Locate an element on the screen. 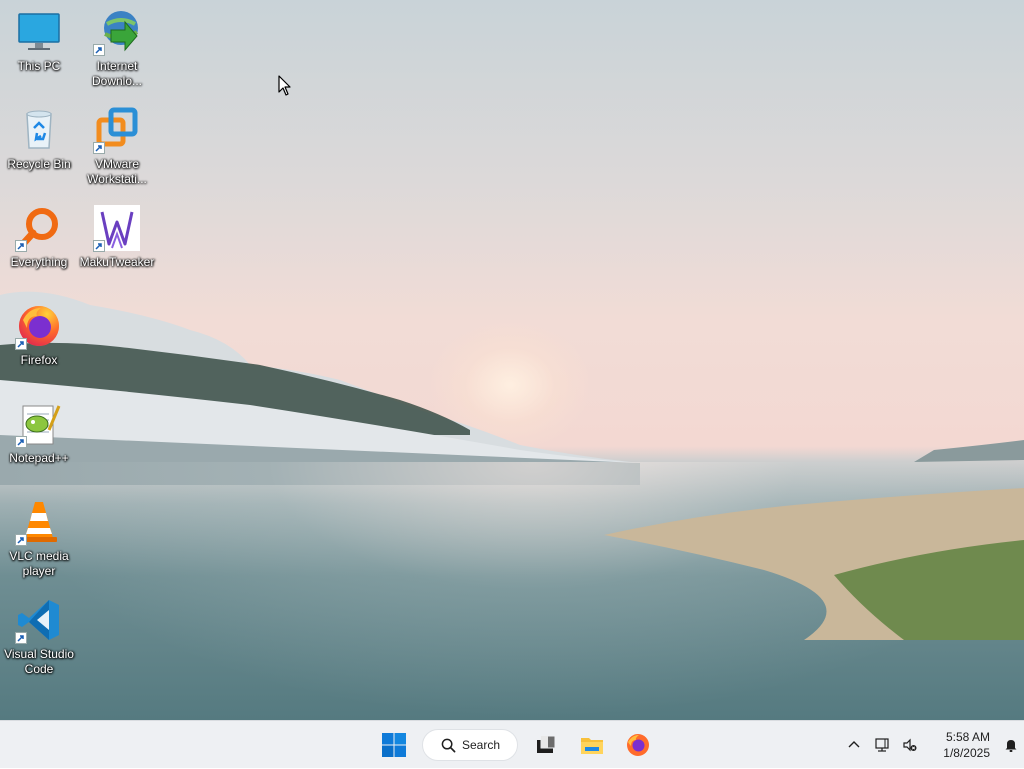 The width and height of the screenshot is (1024, 769). desktop-icon-this-pc: This PC is located at coordinates (39, 41).